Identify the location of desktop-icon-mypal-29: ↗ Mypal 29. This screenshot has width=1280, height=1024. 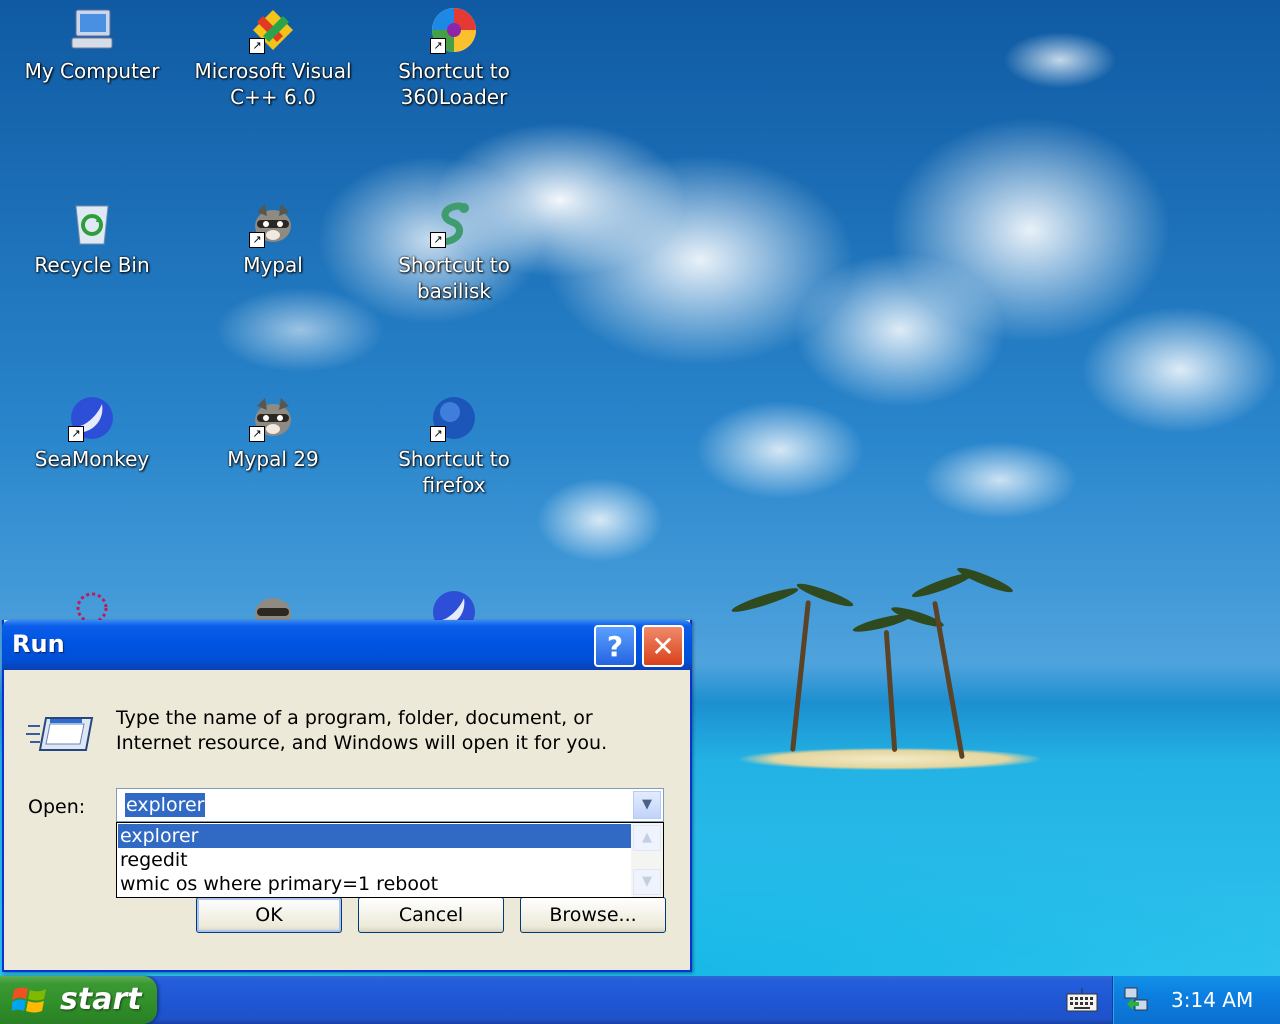
(273, 433).